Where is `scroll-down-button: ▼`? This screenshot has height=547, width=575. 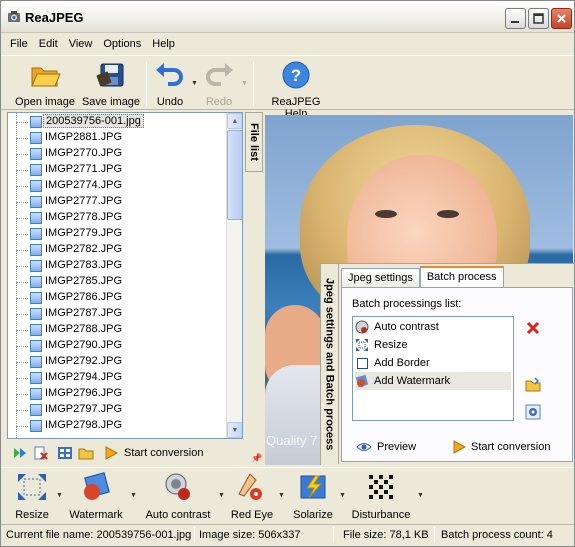 scroll-down-button: ▼ is located at coordinates (234, 430).